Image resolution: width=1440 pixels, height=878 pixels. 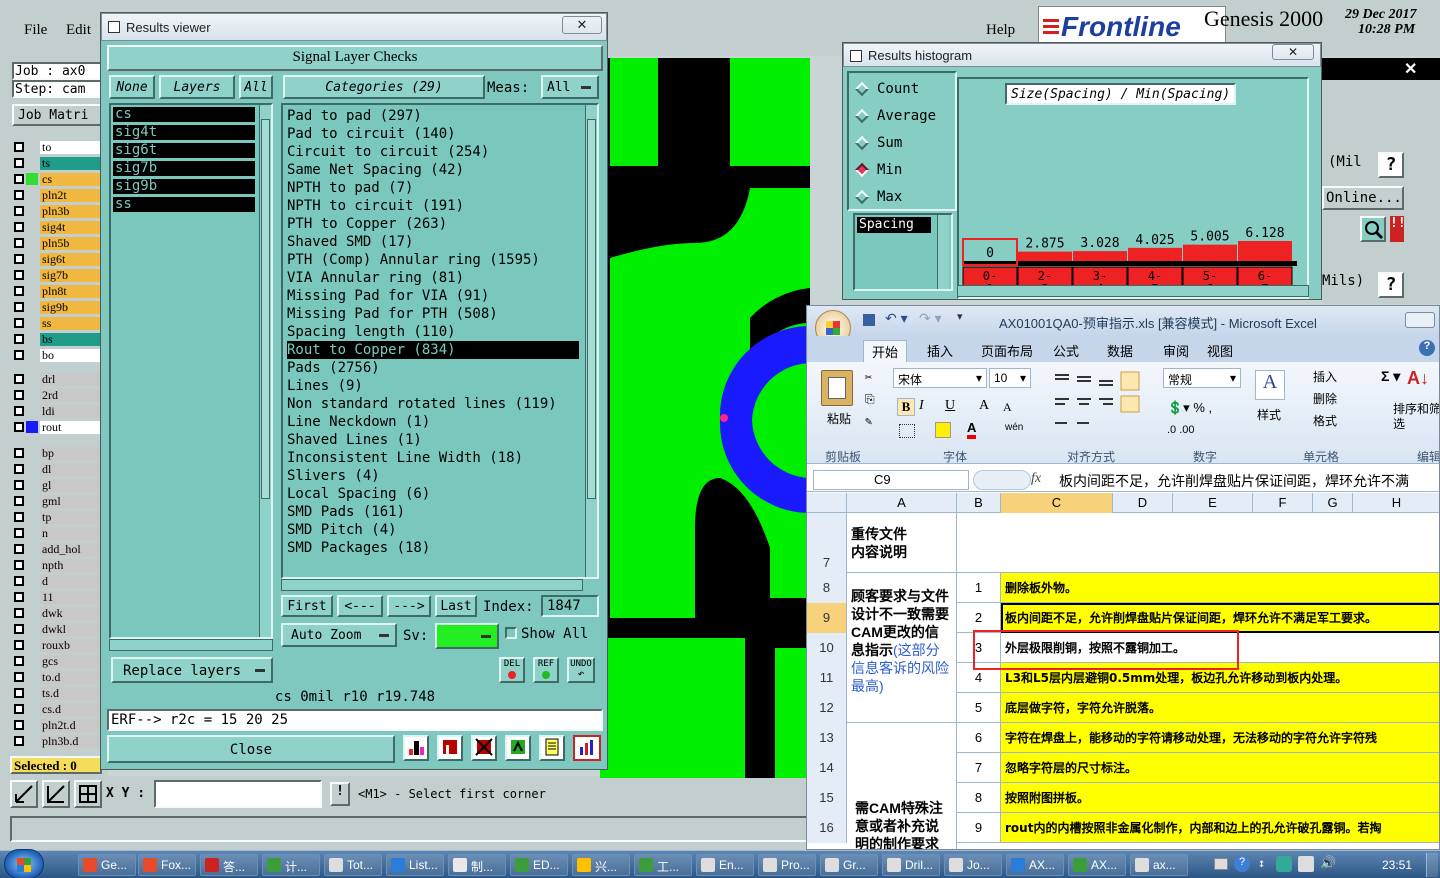 I want to click on cell-c: 忽略字符层的尺寸标注。, so click(x=1220, y=768).